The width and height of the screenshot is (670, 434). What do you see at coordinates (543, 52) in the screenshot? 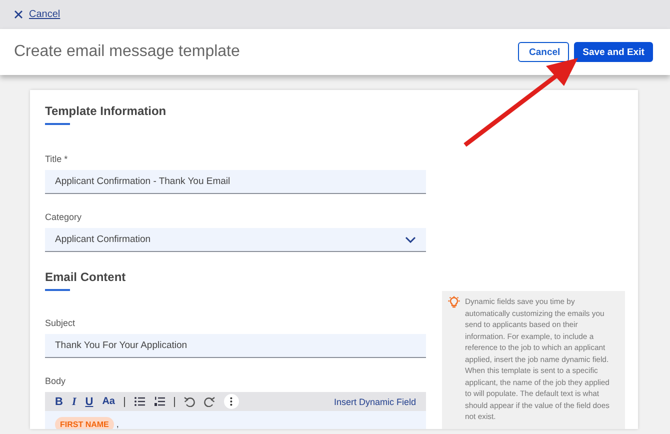
I see `cancel-button: Cancel` at bounding box center [543, 52].